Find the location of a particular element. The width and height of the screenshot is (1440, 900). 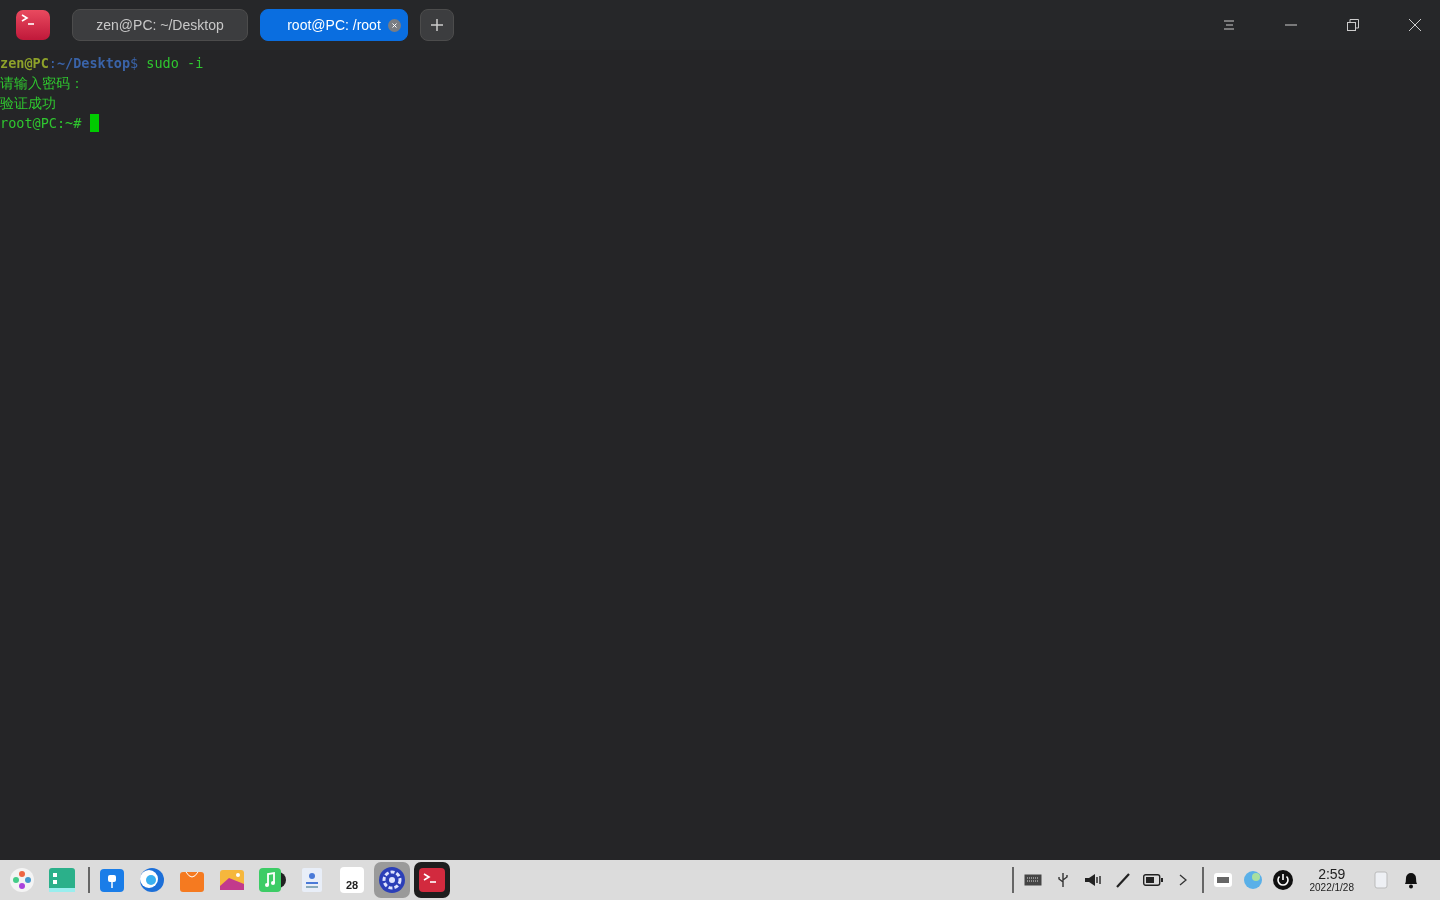

menu-icon is located at coordinates (1229, 25).